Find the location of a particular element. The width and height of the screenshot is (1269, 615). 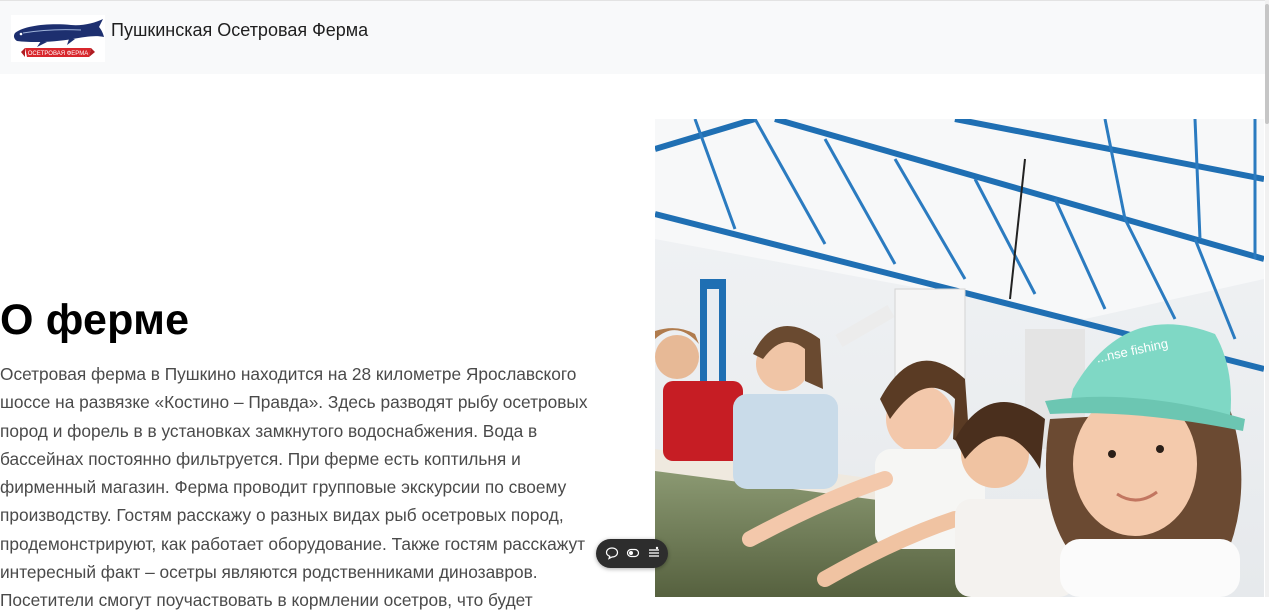

floating-toolbar is located at coordinates (632, 553).